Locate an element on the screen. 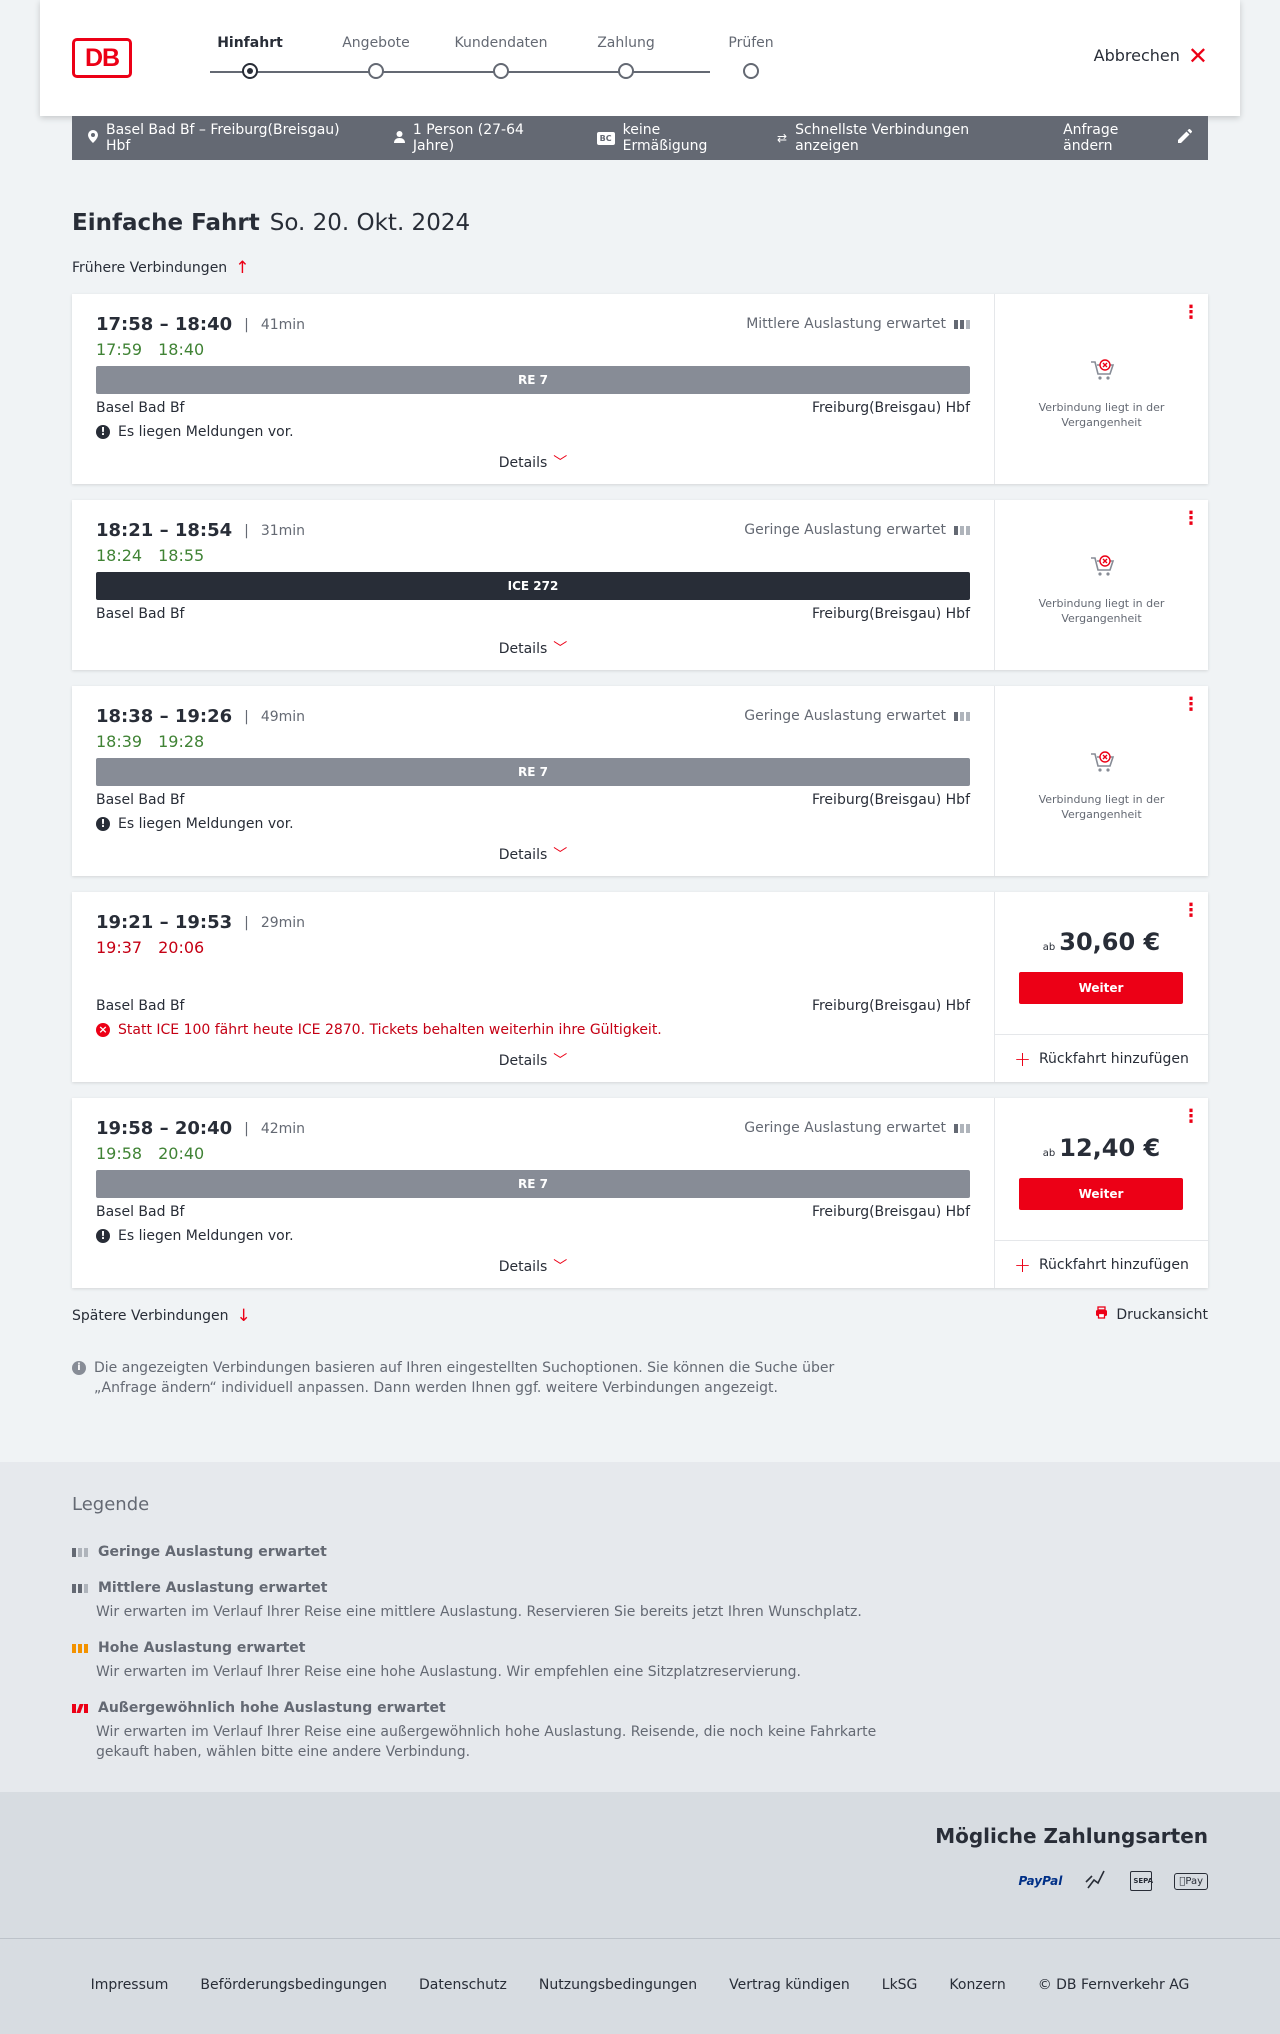 Image resolution: width=1280 pixels, height=2034 pixels. legend-item-title: Hohe Auslastung erwartet is located at coordinates (202, 1648).